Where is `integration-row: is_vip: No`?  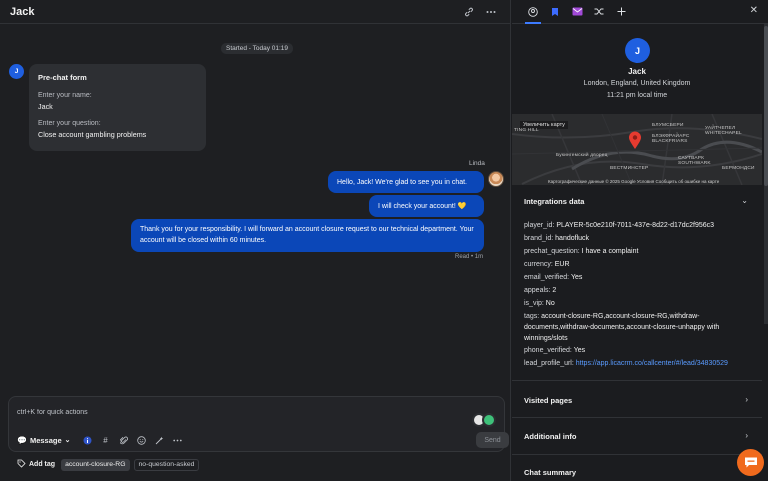
integration-row: is_vip: No is located at coordinates (539, 303).